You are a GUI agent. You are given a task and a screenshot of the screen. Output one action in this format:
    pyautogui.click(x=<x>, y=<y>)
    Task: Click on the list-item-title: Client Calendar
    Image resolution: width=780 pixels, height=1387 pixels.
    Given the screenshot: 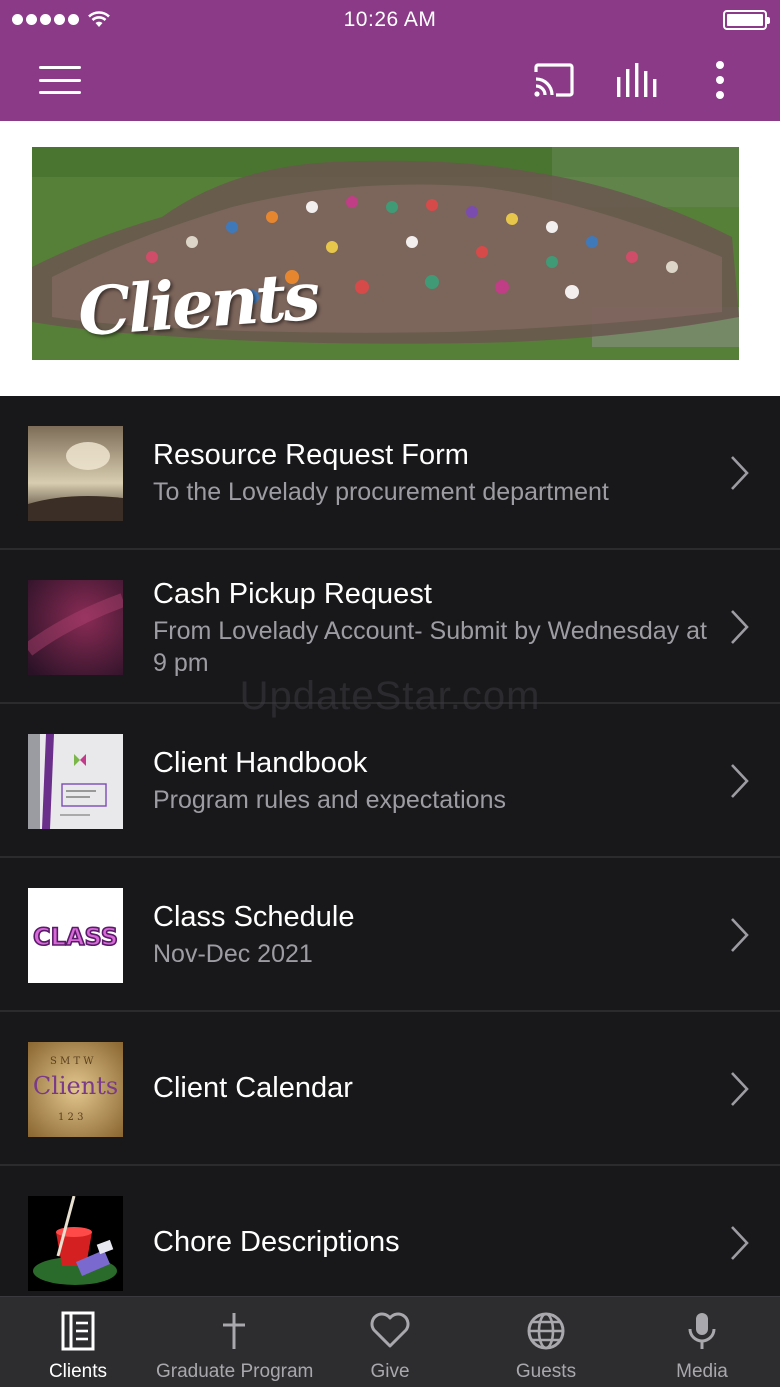 What is the action you would take?
    pyautogui.click(x=253, y=1088)
    